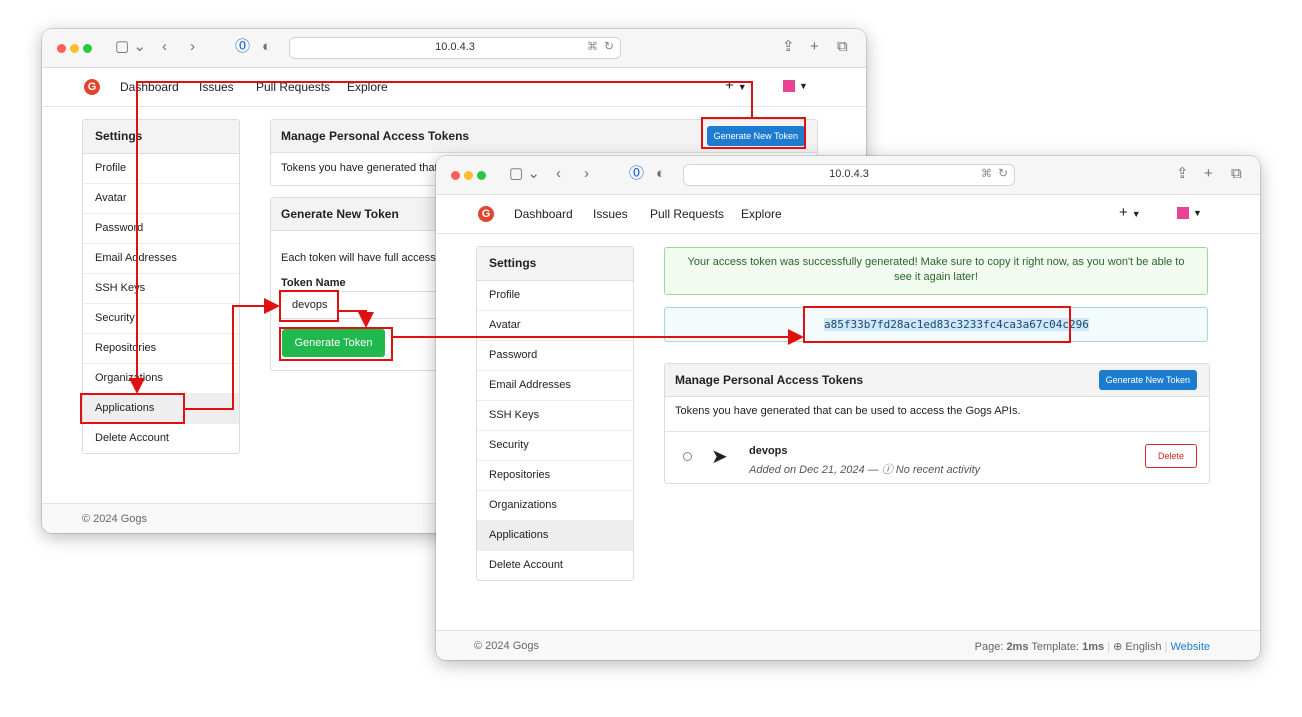 The height and width of the screenshot is (717, 1302). I want to click on globe-icon: ⊕, so click(1118, 647).